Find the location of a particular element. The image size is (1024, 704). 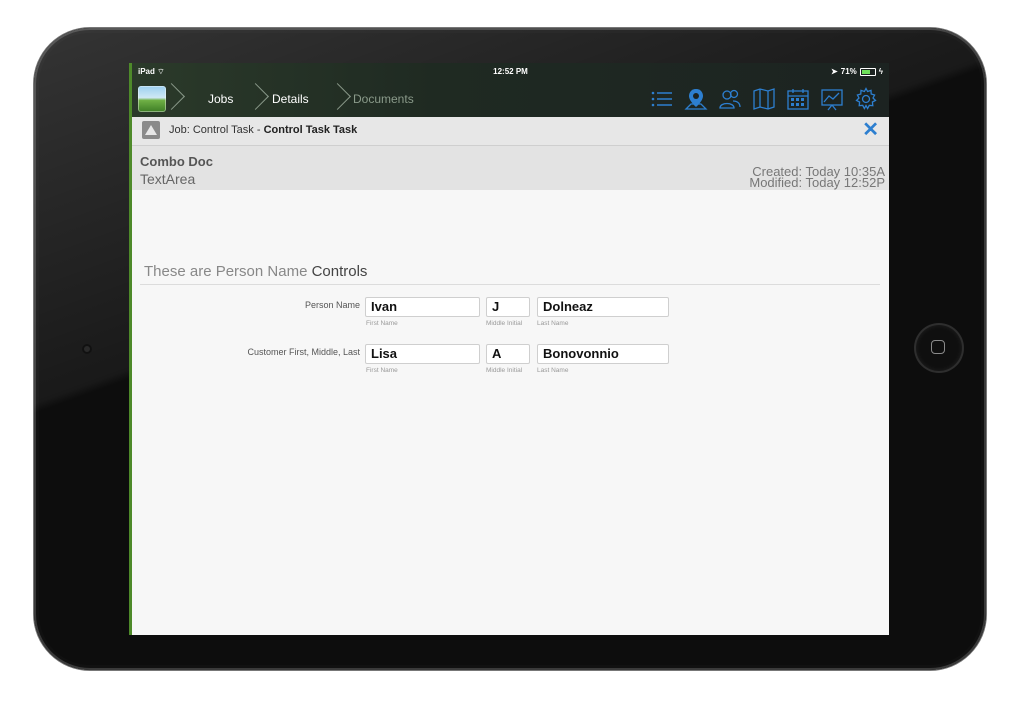

camera-icon is located at coordinates (87, 349).